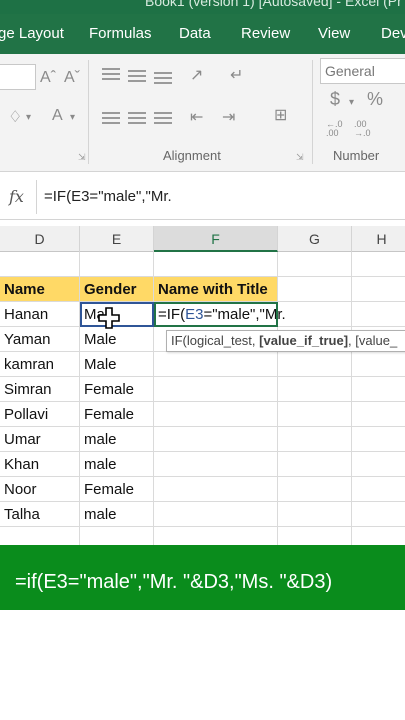  What do you see at coordinates (40, 364) in the screenshot?
I see `name-cell: kamran` at bounding box center [40, 364].